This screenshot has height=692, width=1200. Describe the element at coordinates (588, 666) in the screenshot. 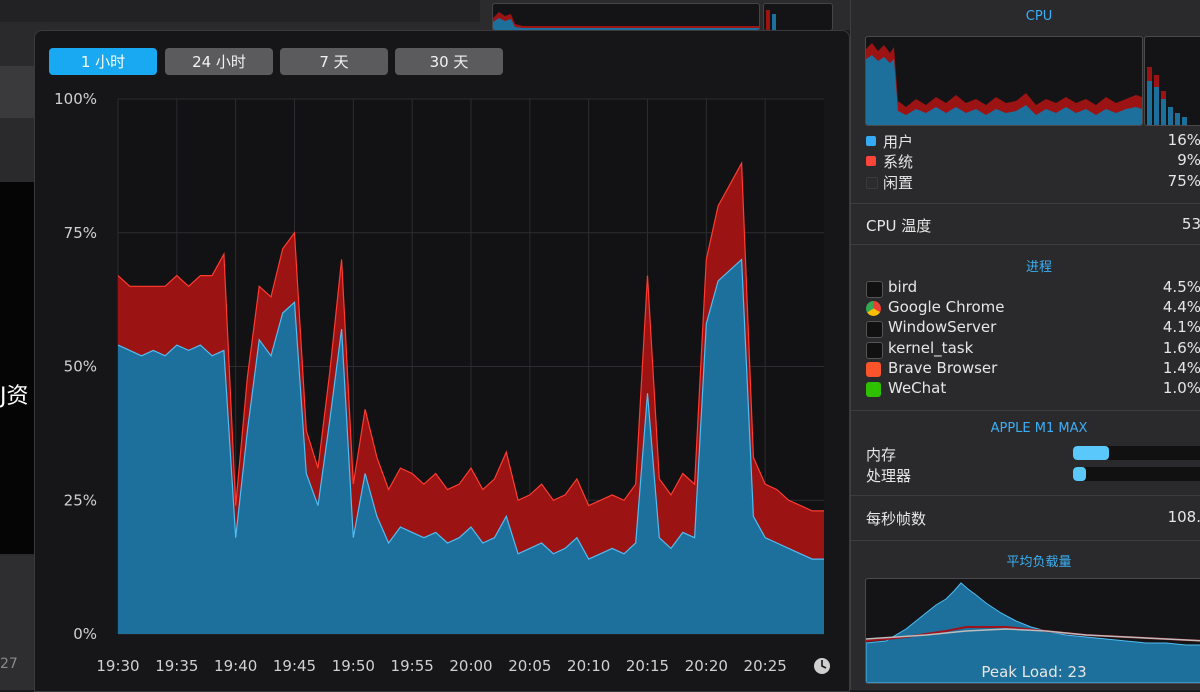

I see `x-tick-label: 20:10` at that location.